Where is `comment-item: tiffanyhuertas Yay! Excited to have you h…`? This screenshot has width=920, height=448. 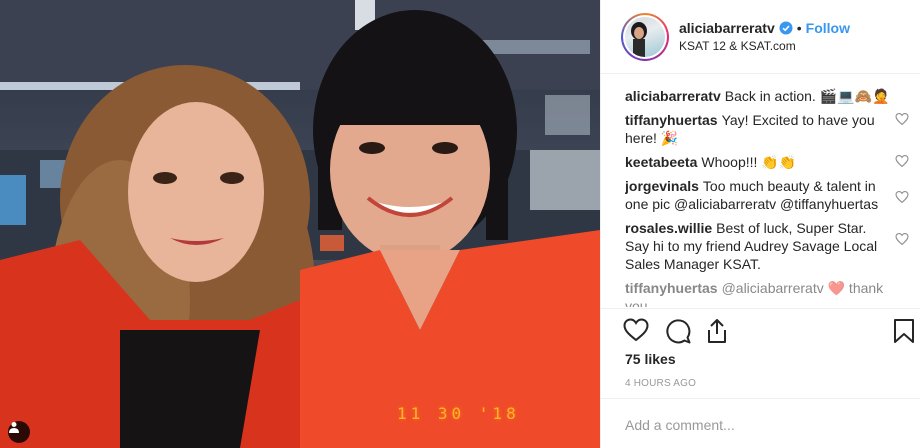 comment-item: tiffanyhuertas Yay! Excited to have you h… is located at coordinates (767, 129).